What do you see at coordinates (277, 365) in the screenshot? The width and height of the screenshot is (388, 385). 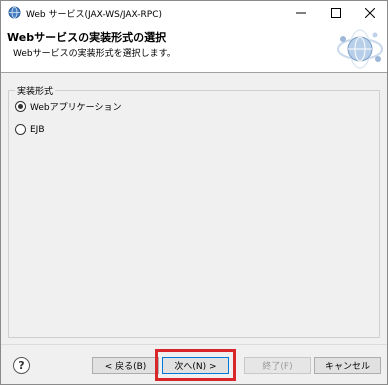 I see `finish-button: 終了(F)` at bounding box center [277, 365].